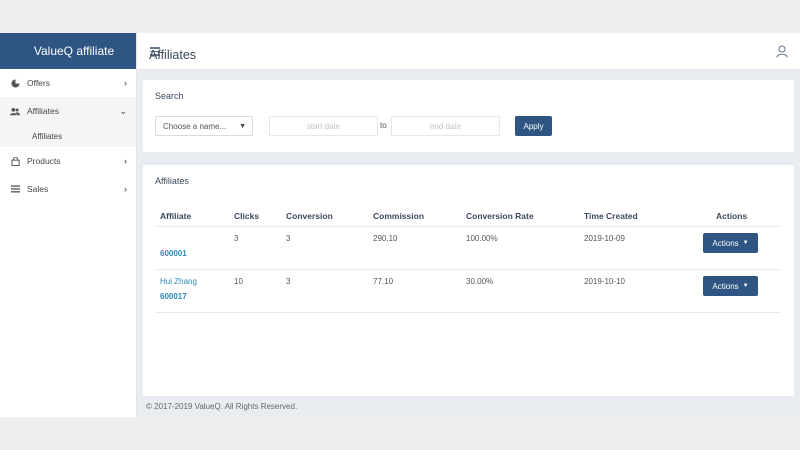 The height and width of the screenshot is (450, 800). I want to click on brand-title: ValueQ affiliate, so click(68, 51).